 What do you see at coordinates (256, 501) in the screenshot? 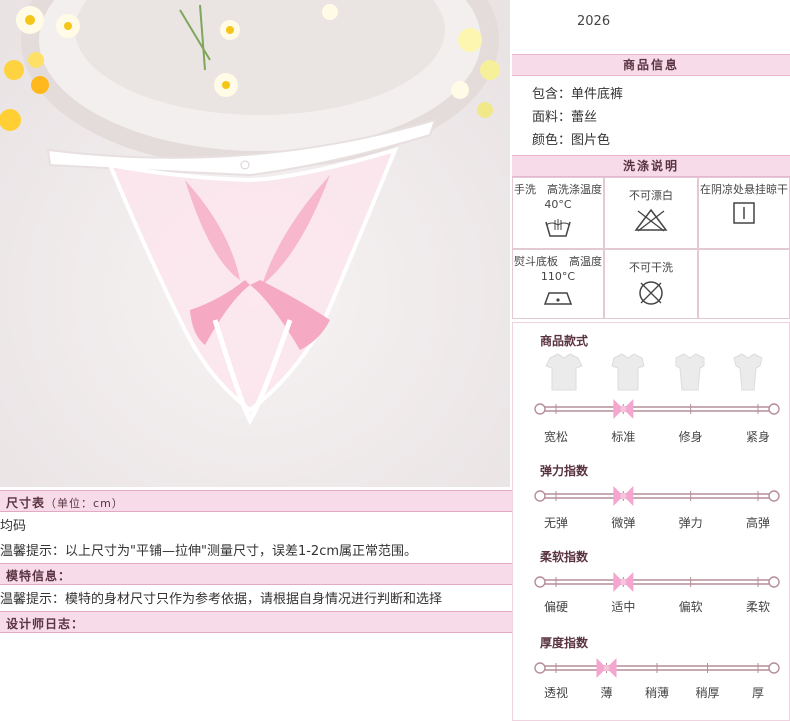
I see `size-table-header: 尺寸表（单位：cm）` at bounding box center [256, 501].